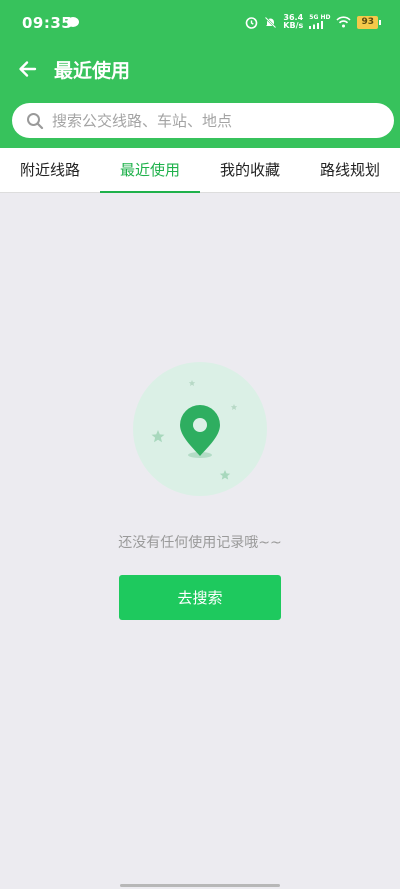 The image size is (400, 889). Describe the element at coordinates (293, 21) in the screenshot. I see `net-speed: 36.4 KB/s` at that location.